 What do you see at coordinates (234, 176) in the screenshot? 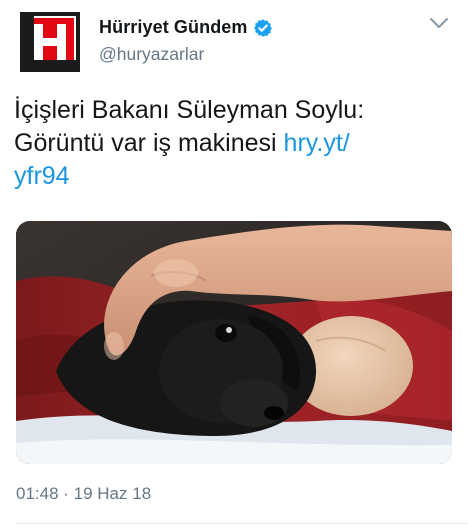
I see `tweet-text-line-3: yfr94` at bounding box center [234, 176].